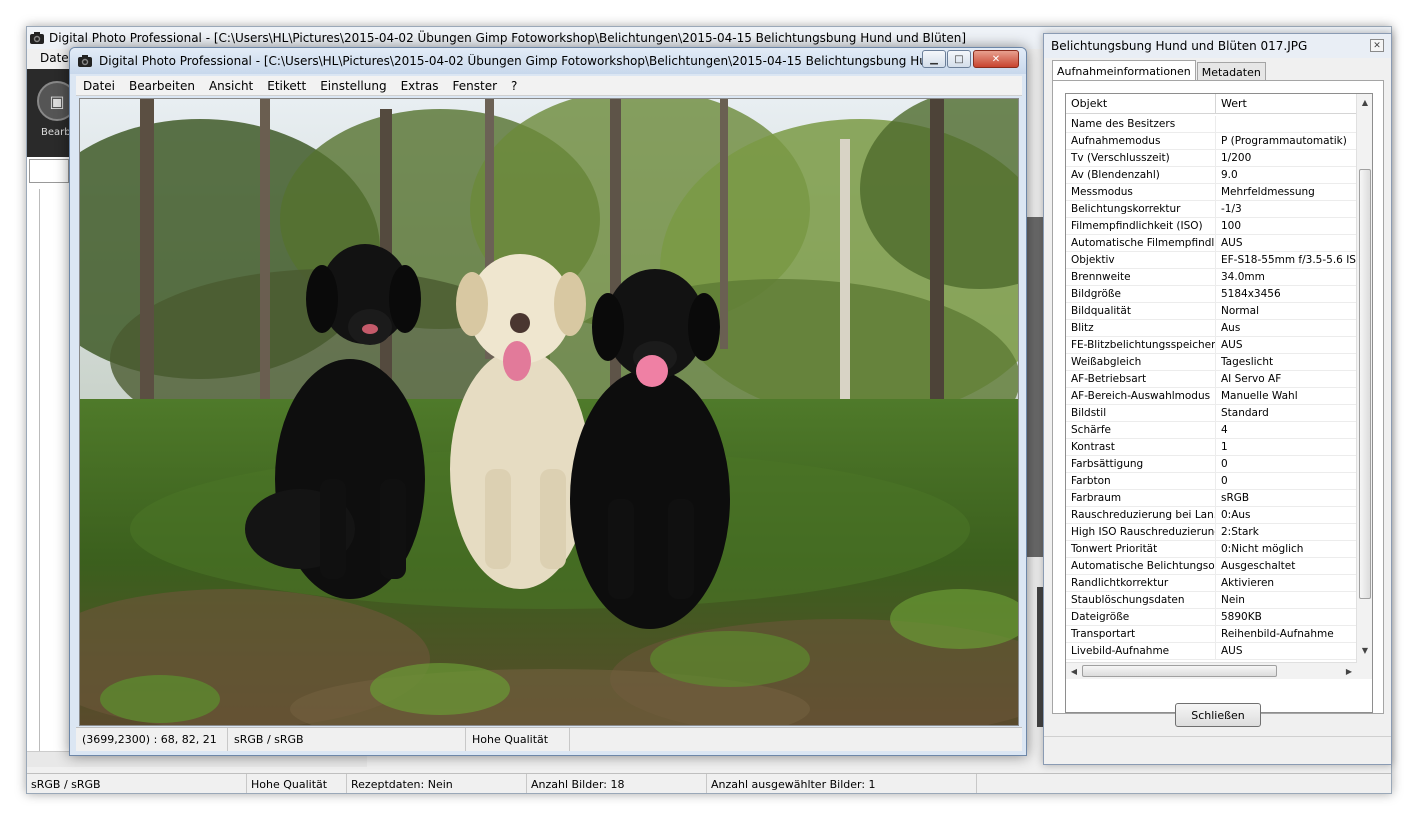 This screenshot has height=820, width=1418. I want to click on main-status-colorspace: sRGB / sRGB, so click(137, 783).